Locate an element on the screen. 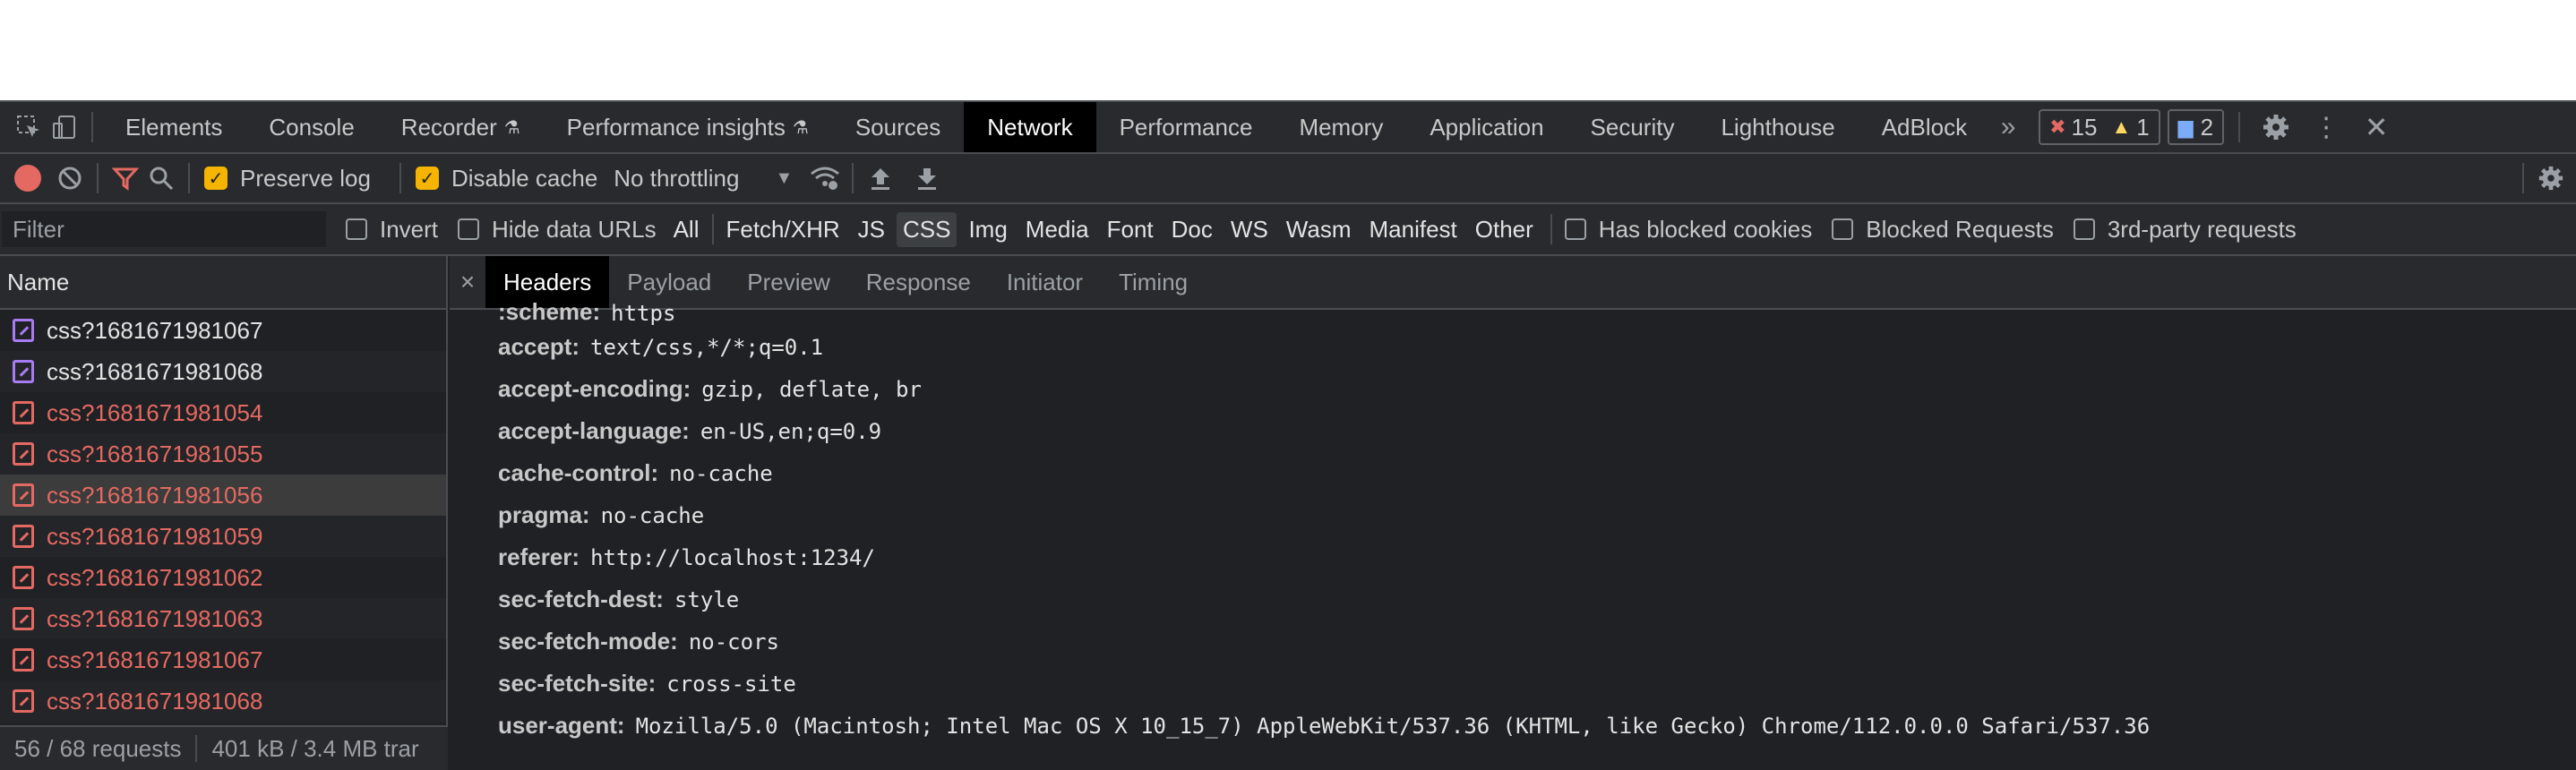 The image size is (2576, 770). has-blocked-cookies-checkbox: Has blocked cookies is located at coordinates (1688, 229).